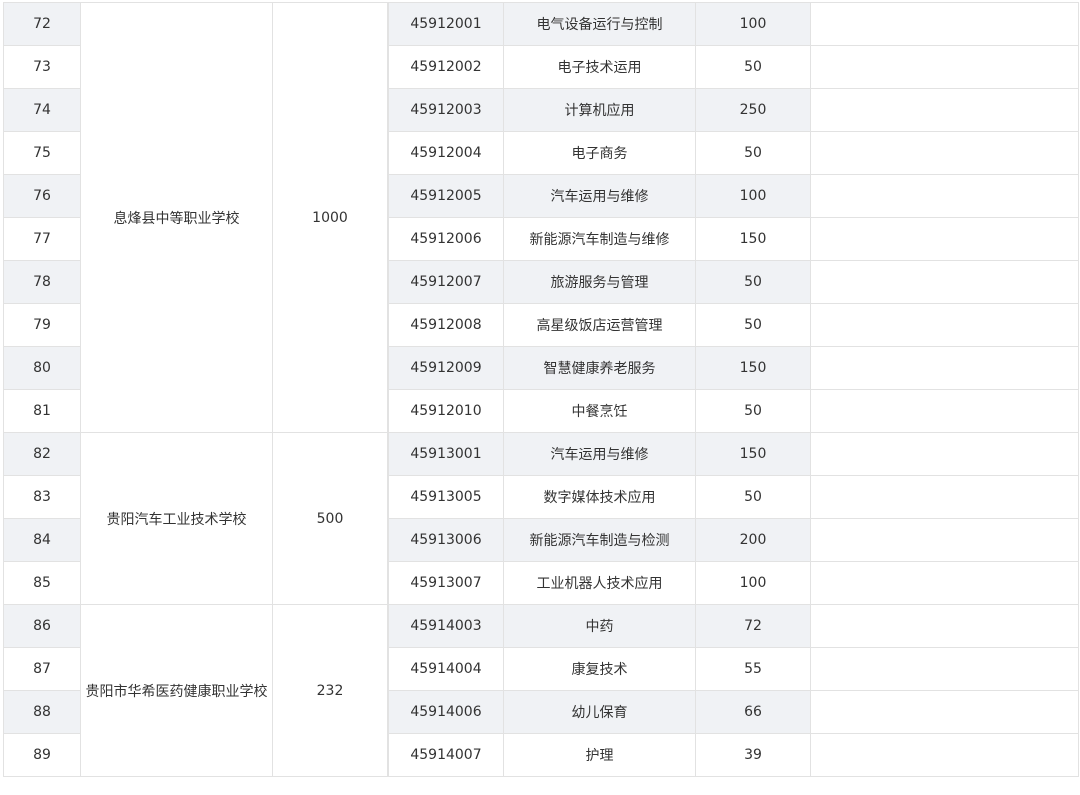  What do you see at coordinates (42, 540) in the screenshot?
I see `row-number-cell: 84` at bounding box center [42, 540].